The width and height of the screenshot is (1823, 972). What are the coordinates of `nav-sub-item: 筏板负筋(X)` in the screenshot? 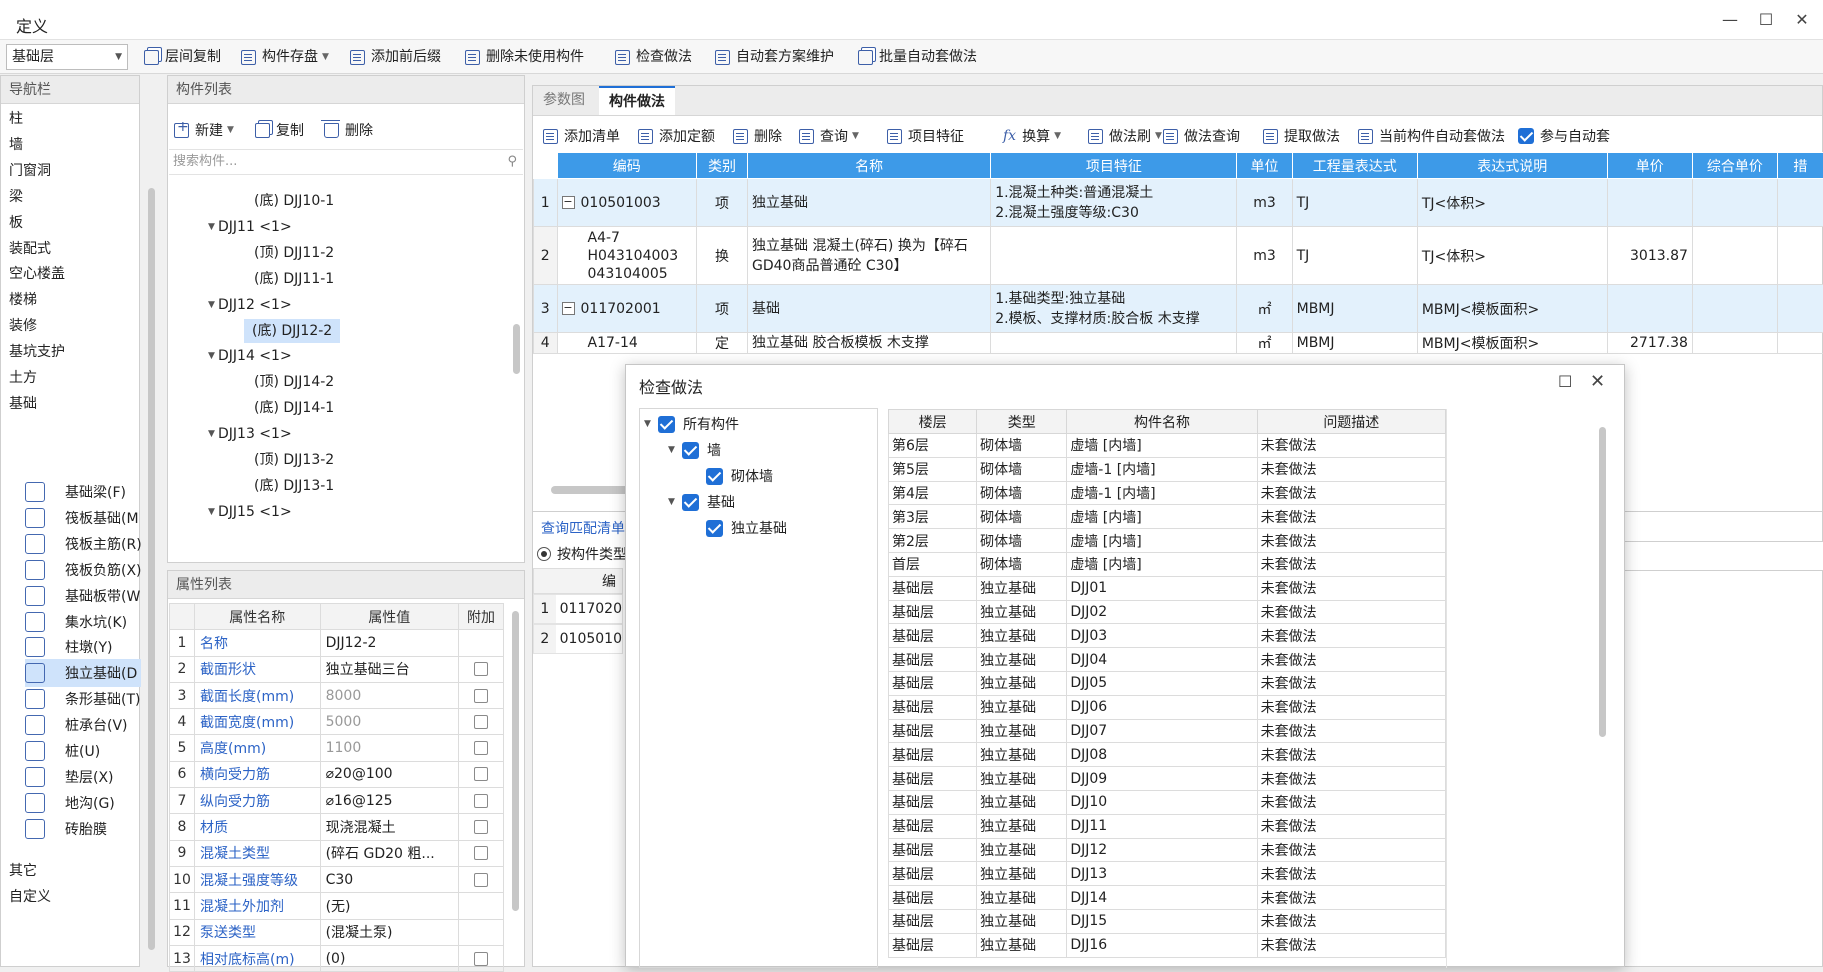 It's located at (83, 570).